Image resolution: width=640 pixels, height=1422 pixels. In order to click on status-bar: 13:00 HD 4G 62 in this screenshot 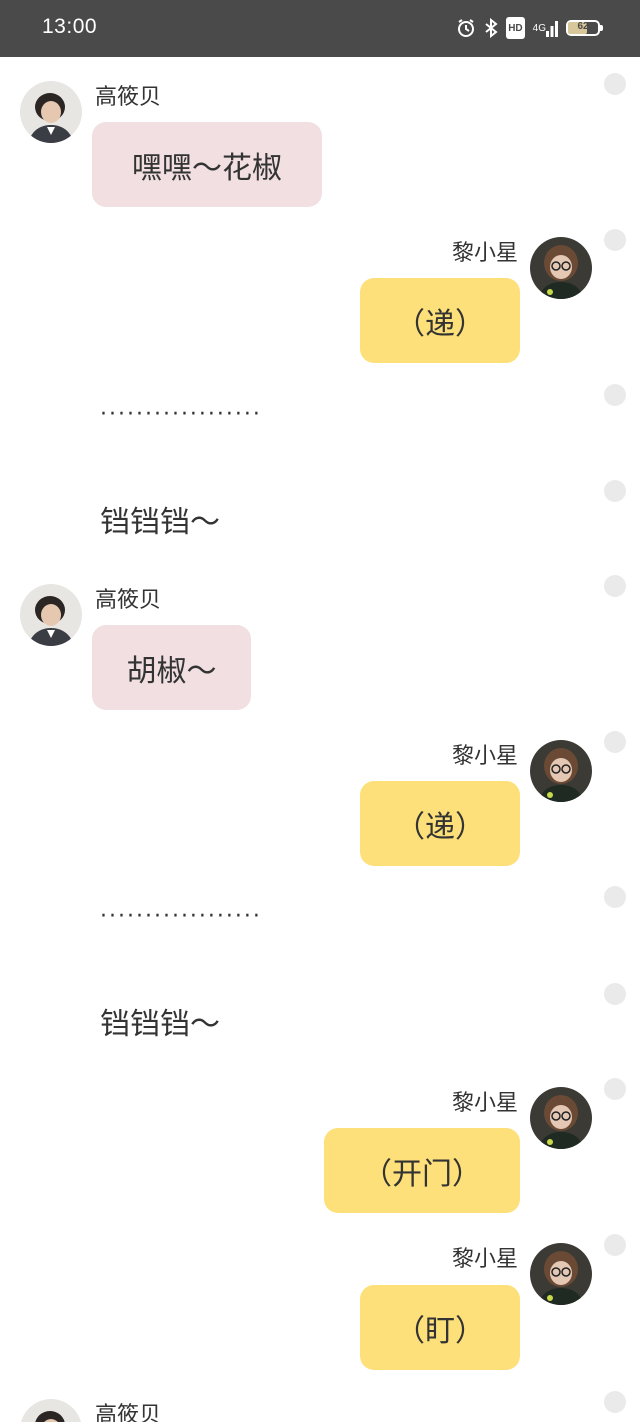, I will do `click(320, 28)`.